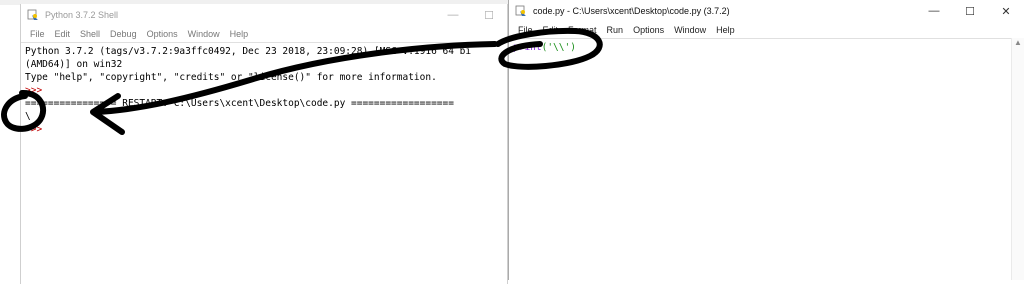 The height and width of the screenshot is (284, 1024). Describe the element at coordinates (1006, 11) in the screenshot. I see `editor-close-button: ✕` at that location.